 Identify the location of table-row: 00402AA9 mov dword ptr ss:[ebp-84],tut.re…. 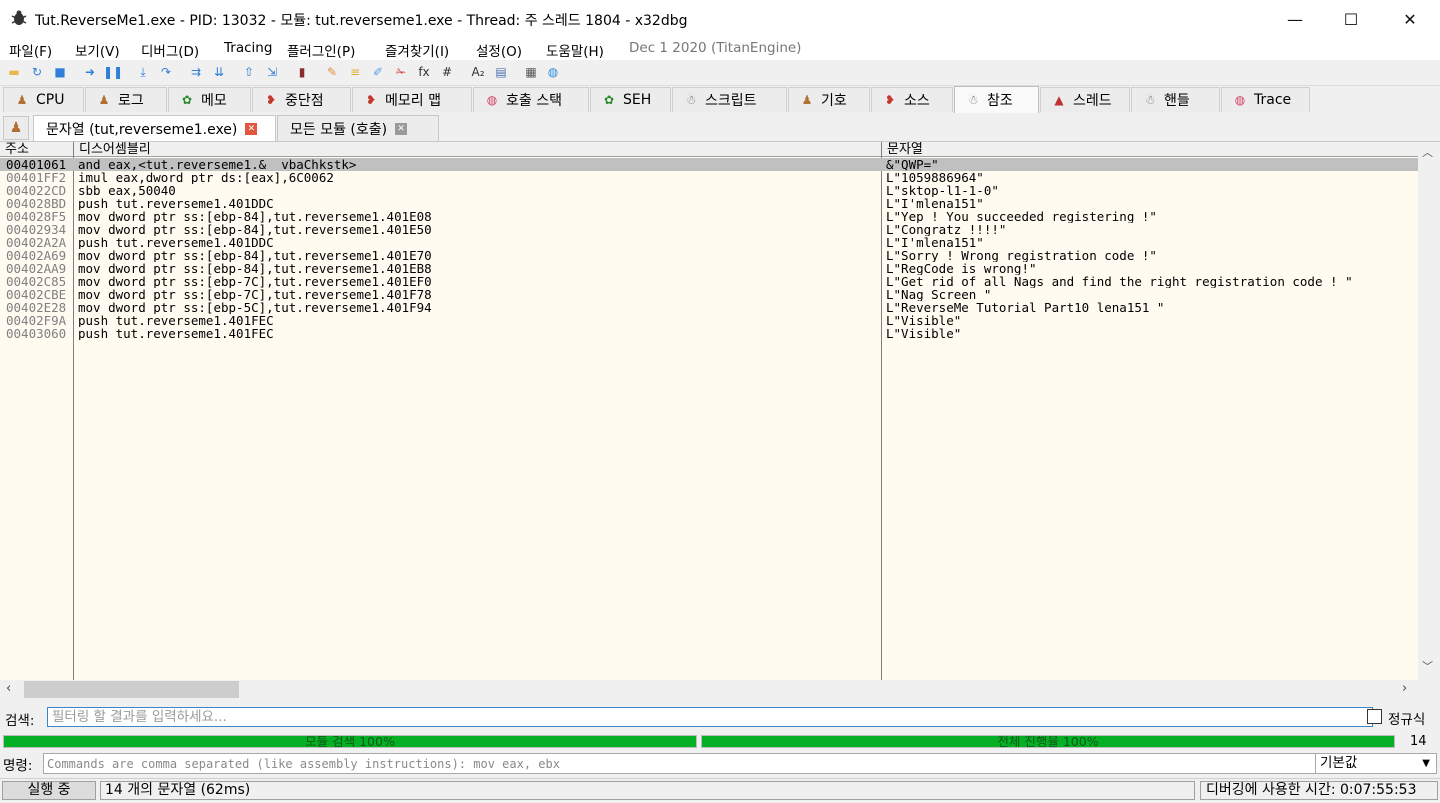
(709, 268).